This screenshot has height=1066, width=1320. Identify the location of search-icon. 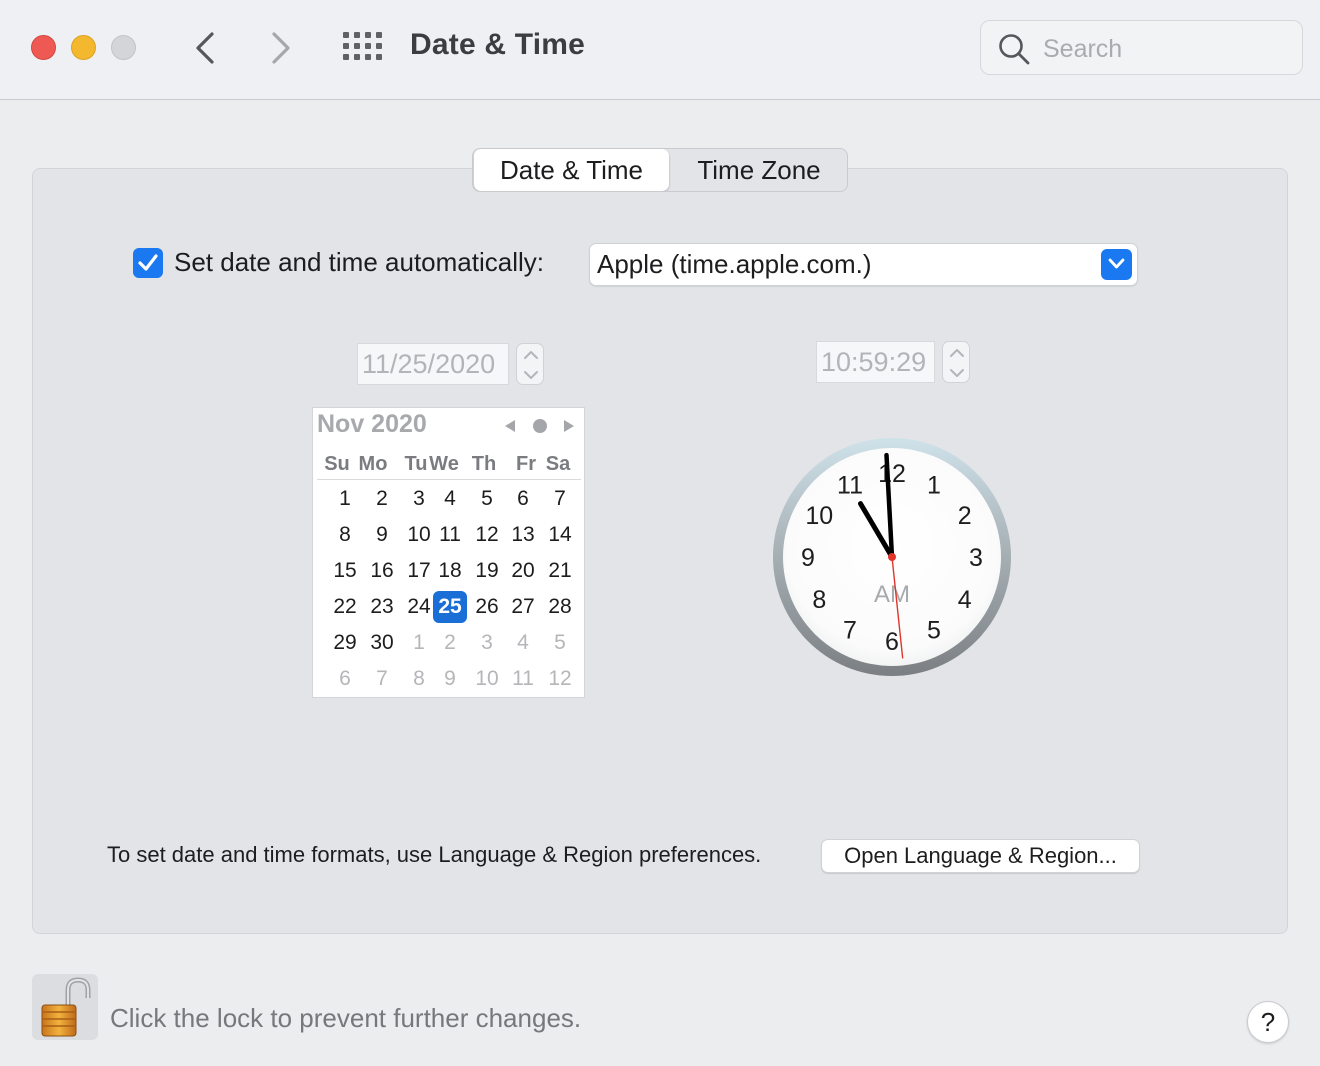
(1014, 49).